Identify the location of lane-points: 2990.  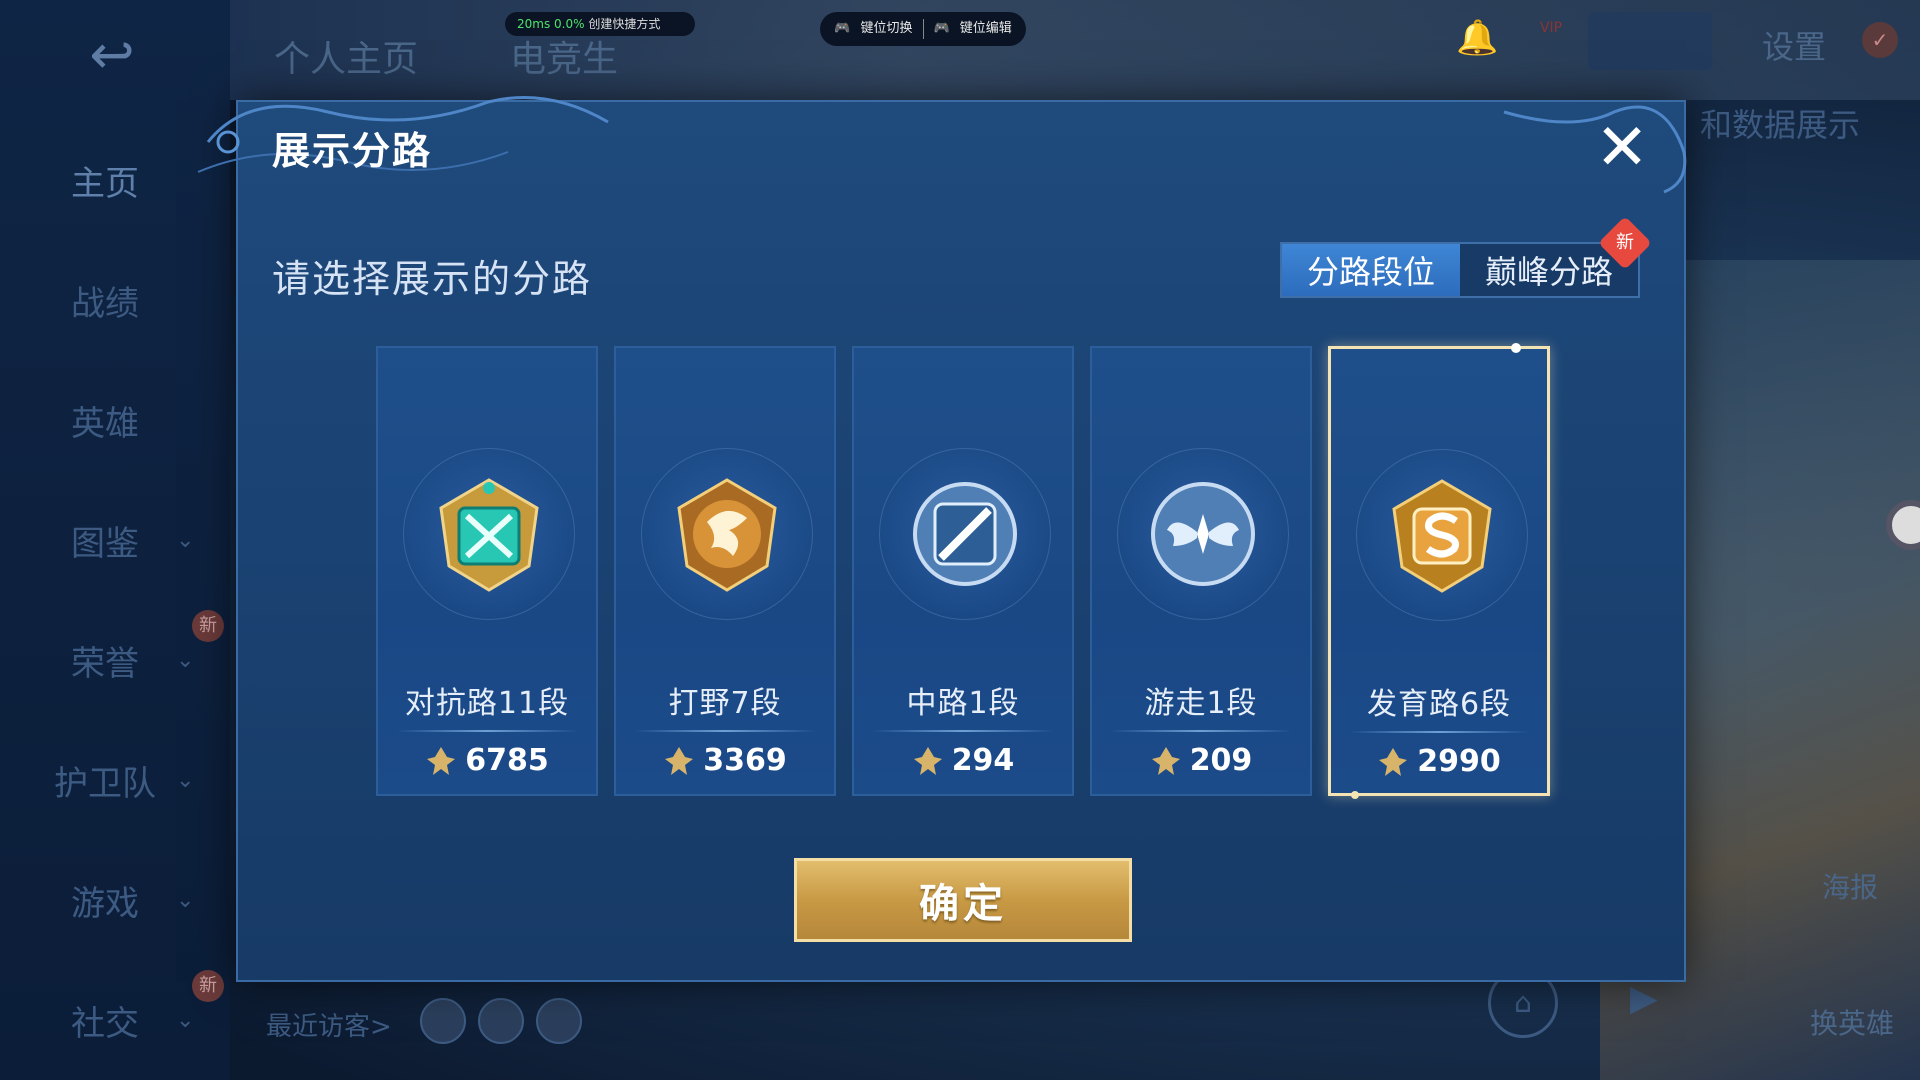
(1439, 761).